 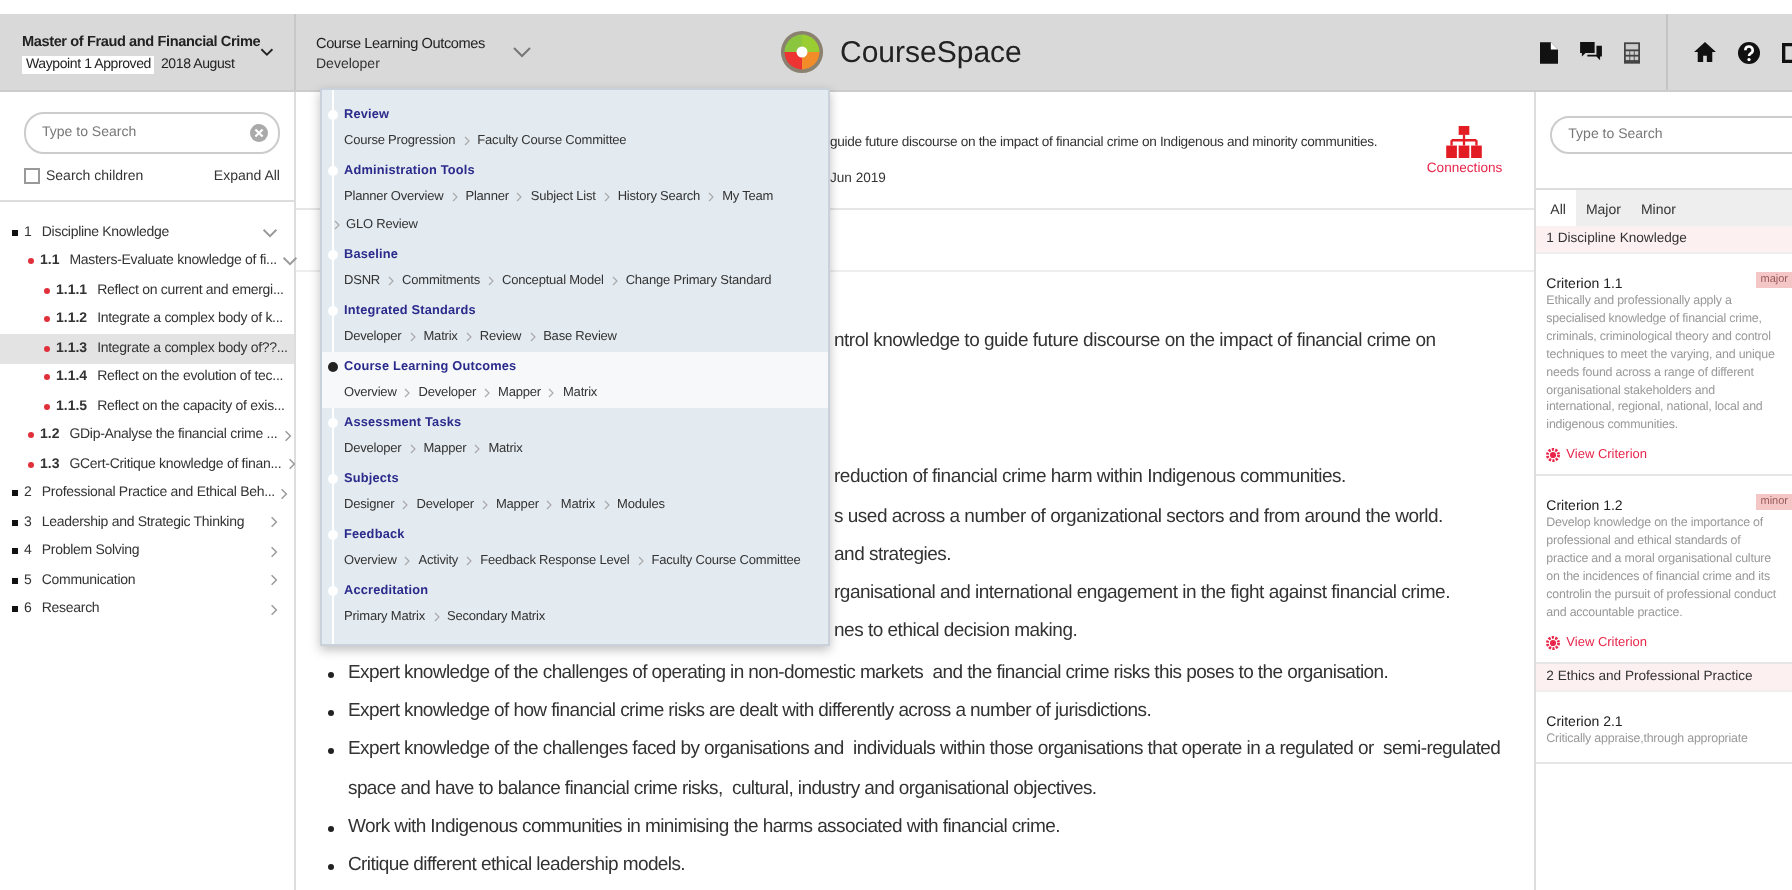 What do you see at coordinates (517, 866) in the screenshot?
I see `outcome-text: Critique different ethical leadership models.` at bounding box center [517, 866].